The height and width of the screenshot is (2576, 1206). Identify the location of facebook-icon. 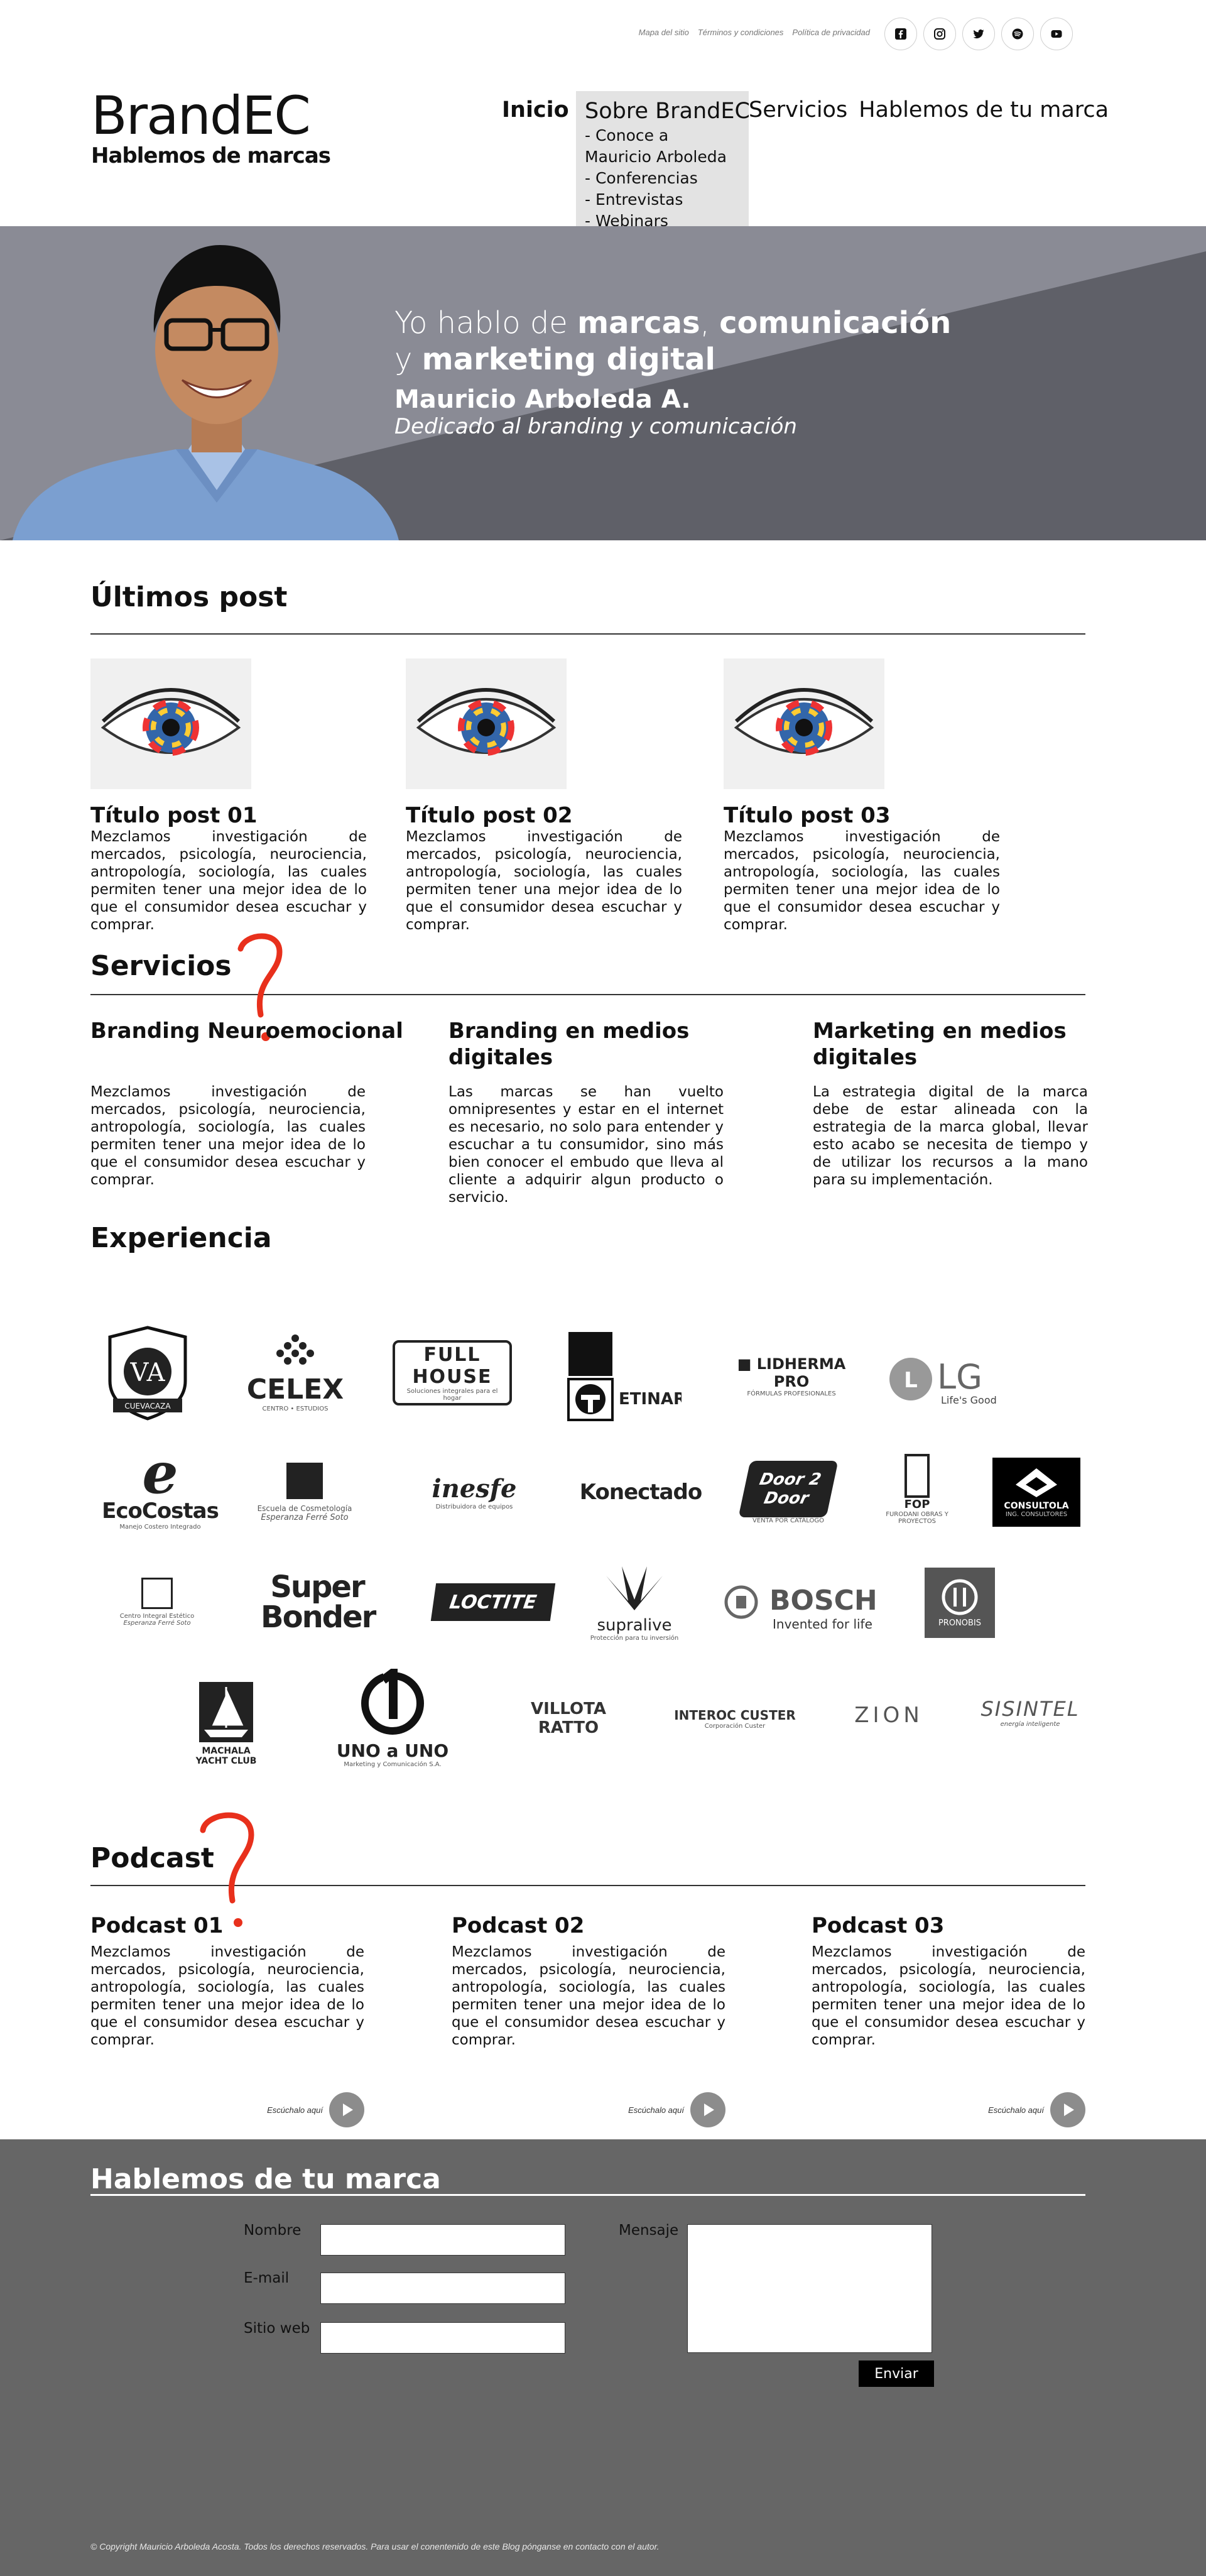
(901, 34).